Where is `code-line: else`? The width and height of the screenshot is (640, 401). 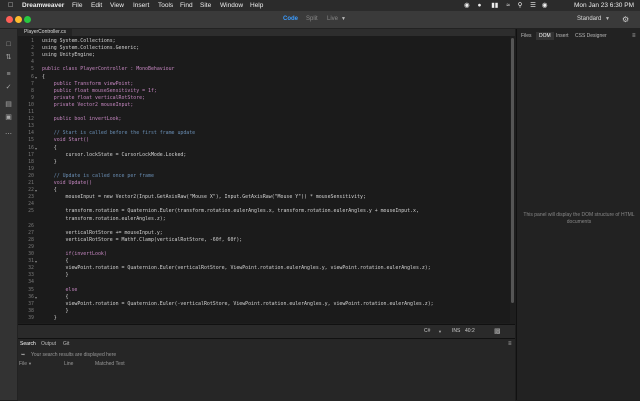 code-line: else is located at coordinates (60, 290).